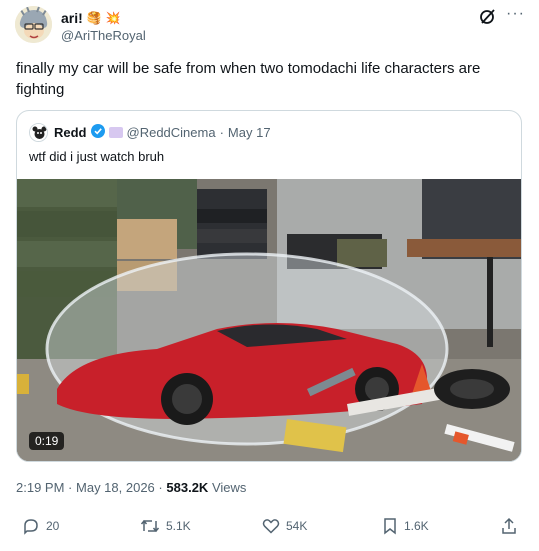  I want to click on verified-icon, so click(97, 132).